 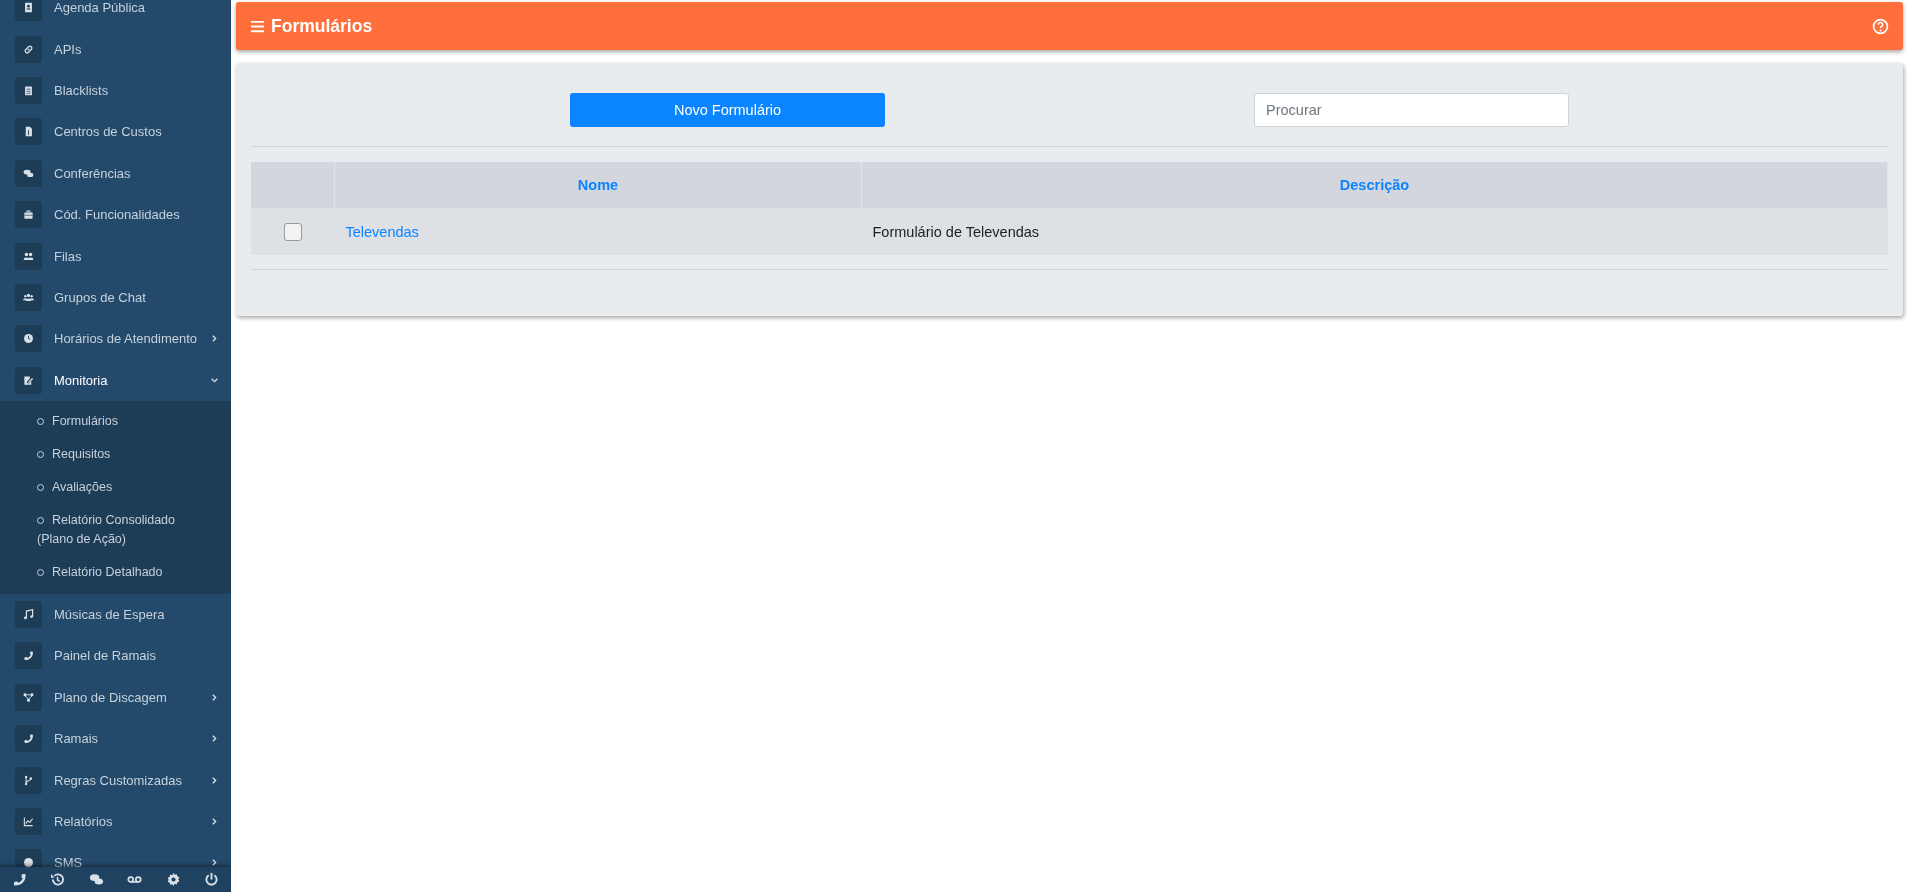 I want to click on sidebar-item: Cód. Funcionalidades, so click(x=115, y=214).